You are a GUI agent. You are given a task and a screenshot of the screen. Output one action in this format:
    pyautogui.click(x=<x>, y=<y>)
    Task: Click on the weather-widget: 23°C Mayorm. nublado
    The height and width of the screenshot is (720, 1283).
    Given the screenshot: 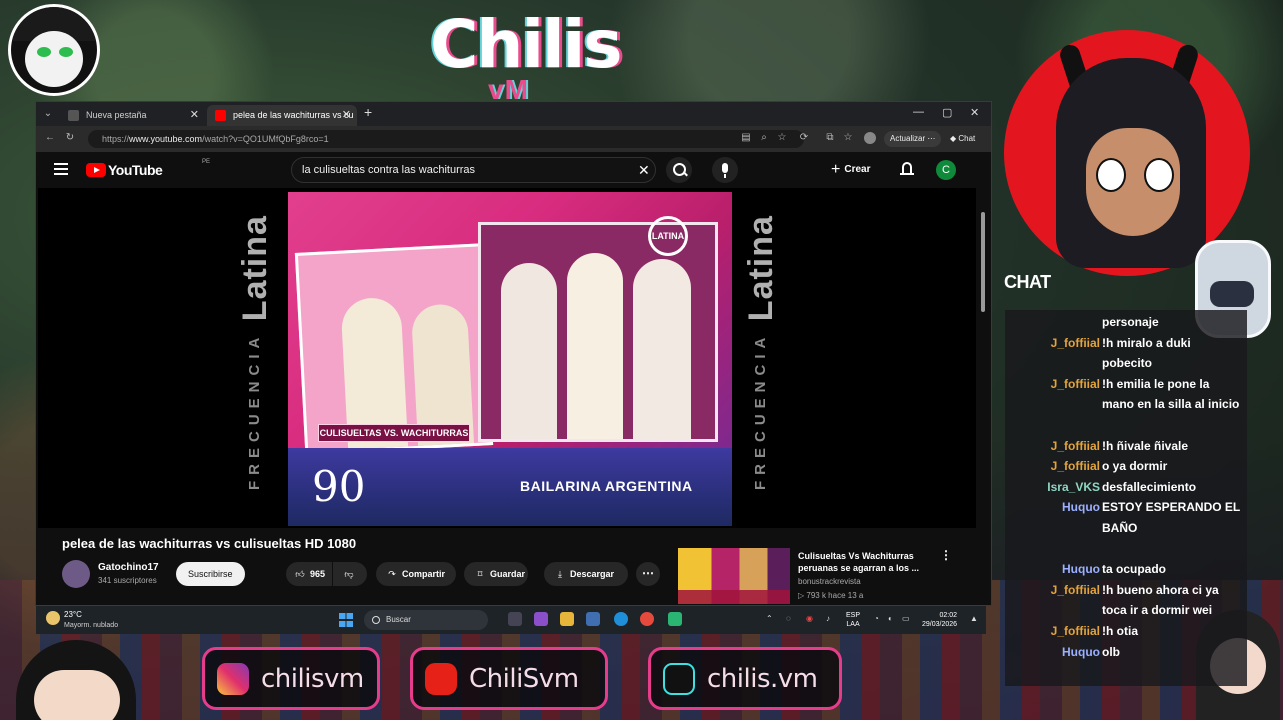 What is the action you would take?
    pyautogui.click(x=82, y=620)
    